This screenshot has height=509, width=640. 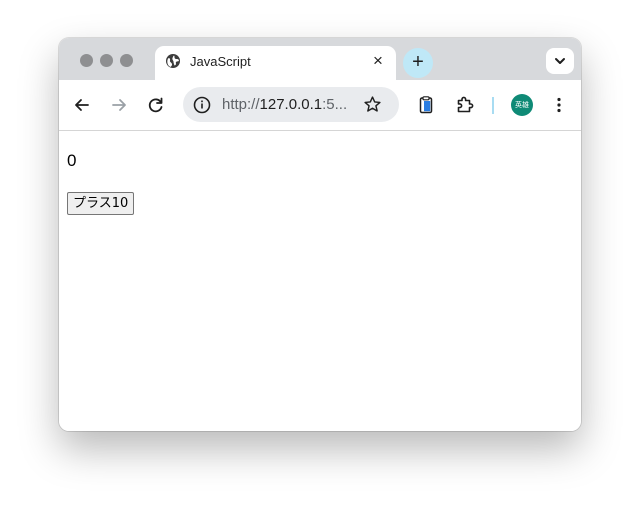 I want to click on kebab-menu-icon, so click(x=559, y=105).